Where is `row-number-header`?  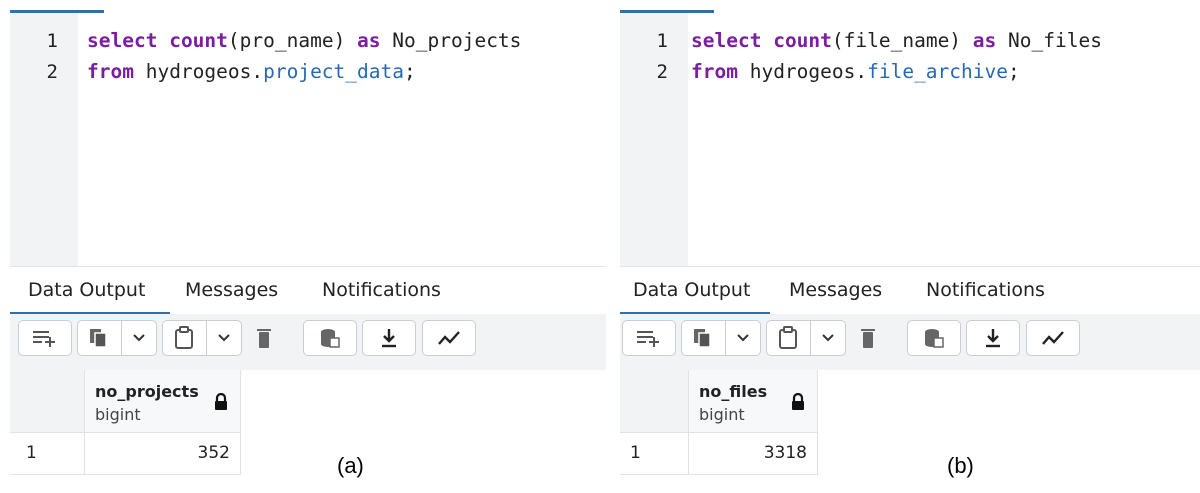 row-number-header is located at coordinates (47, 401).